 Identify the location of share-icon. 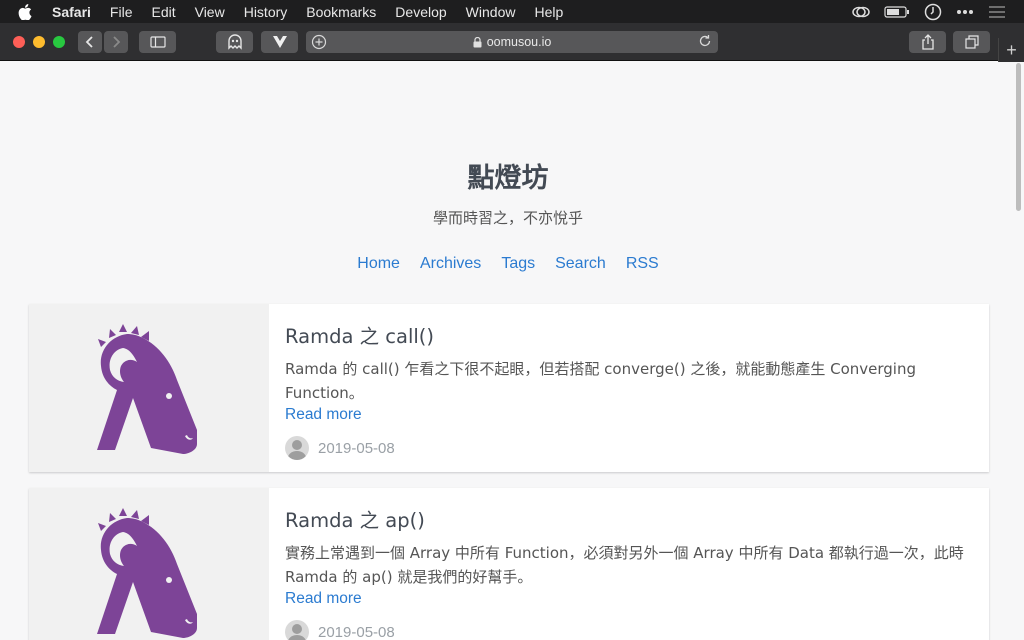
(927, 42).